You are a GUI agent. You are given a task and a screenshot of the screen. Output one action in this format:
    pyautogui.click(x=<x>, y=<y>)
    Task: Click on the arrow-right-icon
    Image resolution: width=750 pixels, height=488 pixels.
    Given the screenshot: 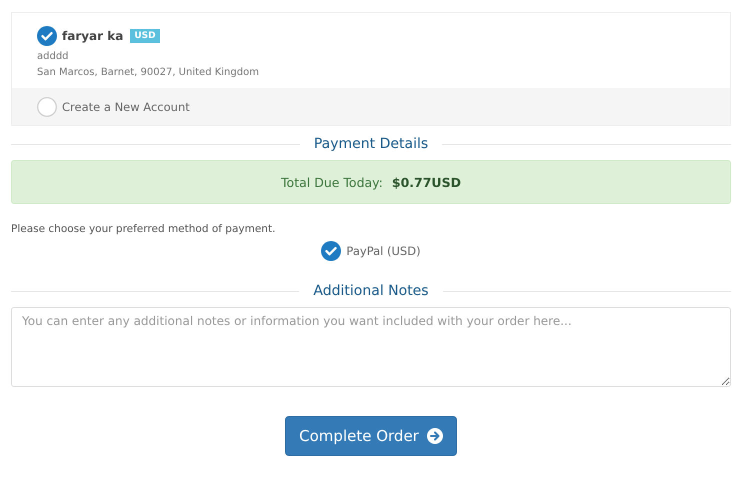 What is the action you would take?
    pyautogui.click(x=434, y=436)
    